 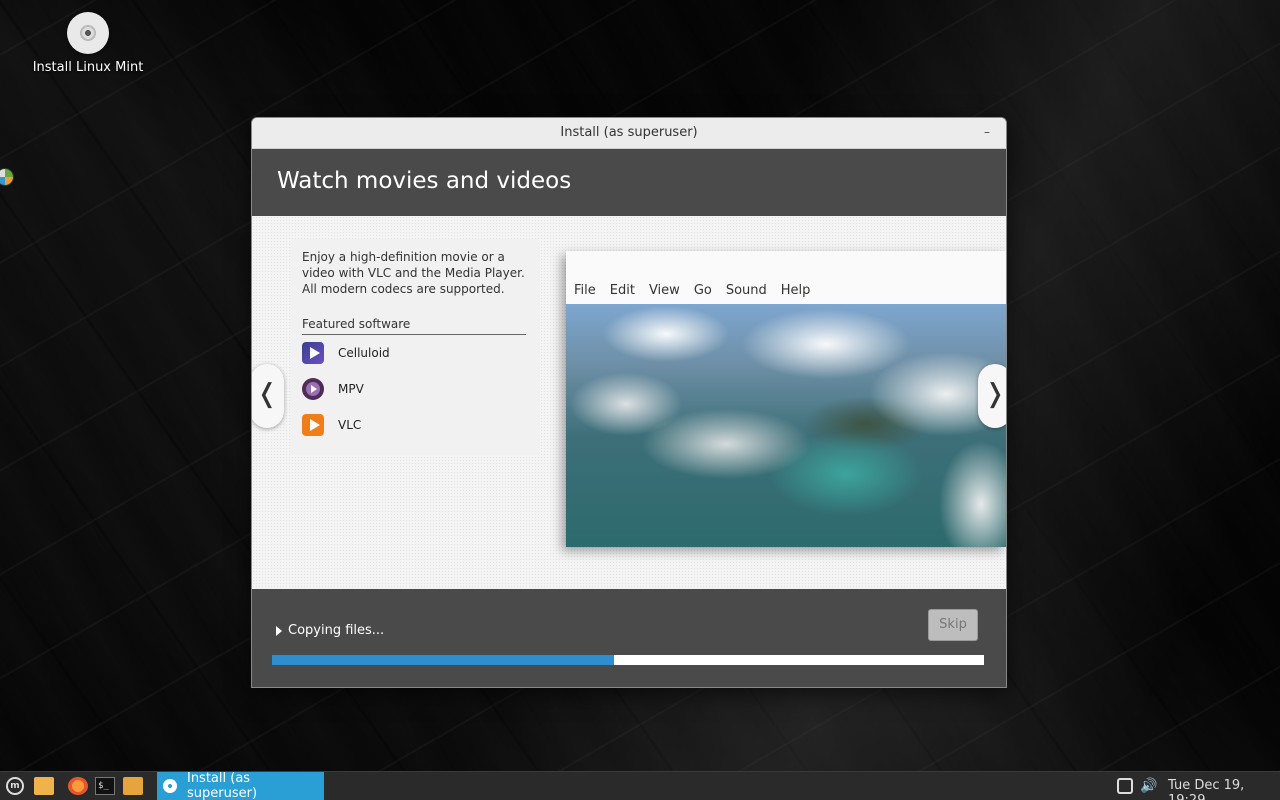 What do you see at coordinates (629, 638) in the screenshot?
I see `installer-footer: Copying files... Skip` at bounding box center [629, 638].